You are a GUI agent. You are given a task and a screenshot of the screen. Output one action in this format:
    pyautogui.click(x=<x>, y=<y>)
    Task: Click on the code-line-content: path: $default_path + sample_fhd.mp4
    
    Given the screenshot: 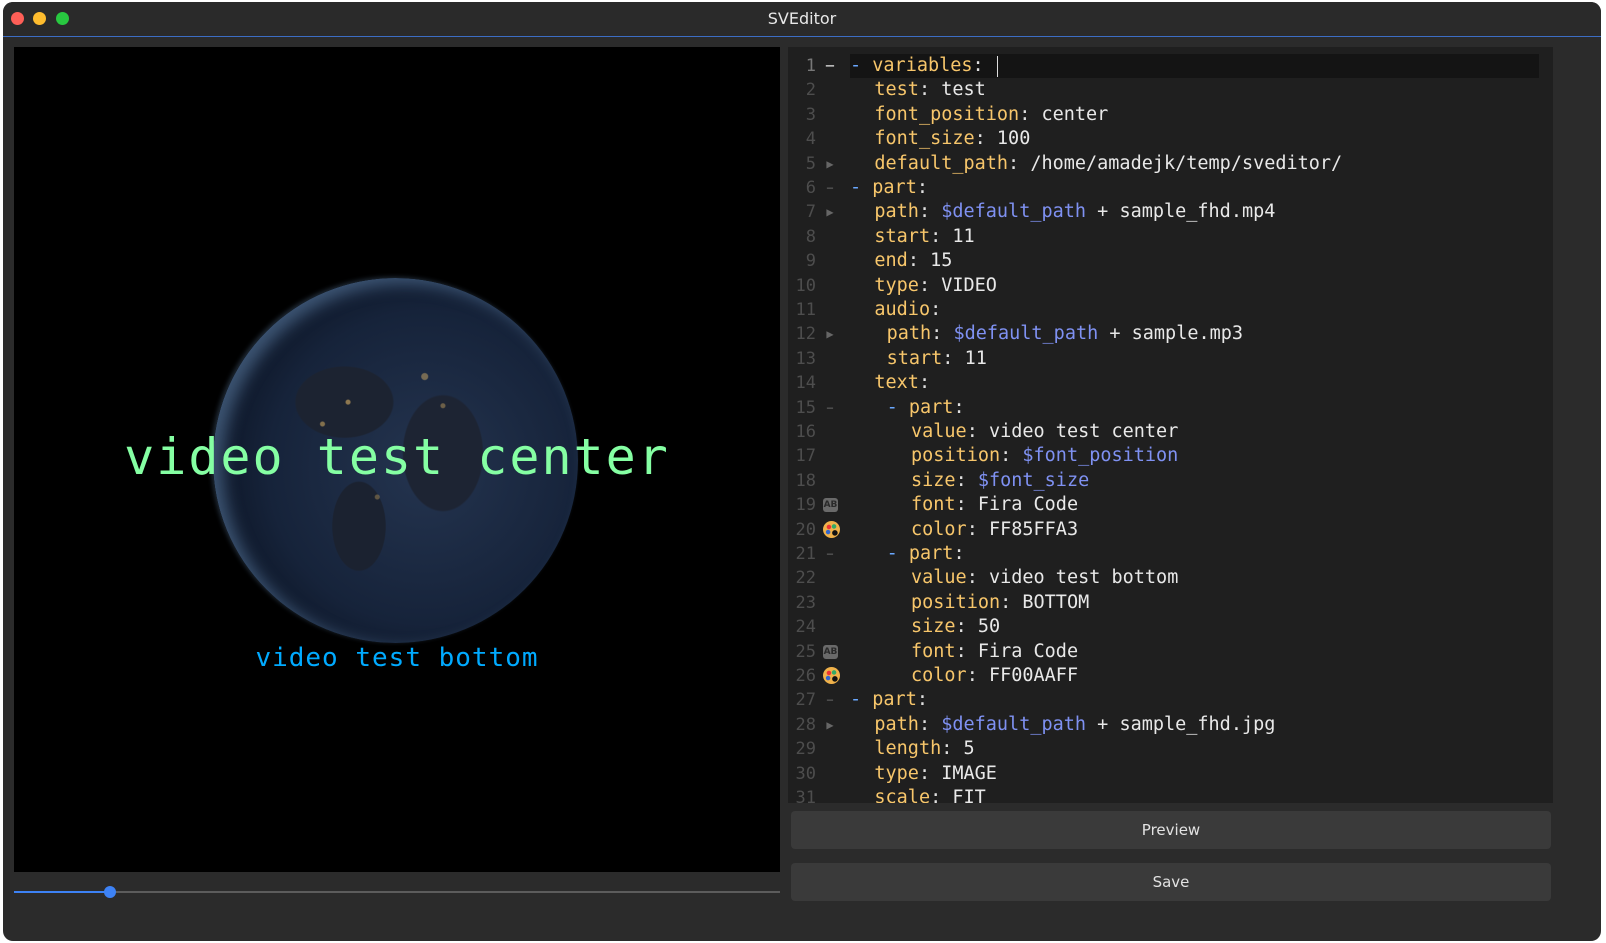 What is the action you would take?
    pyautogui.click(x=1194, y=212)
    